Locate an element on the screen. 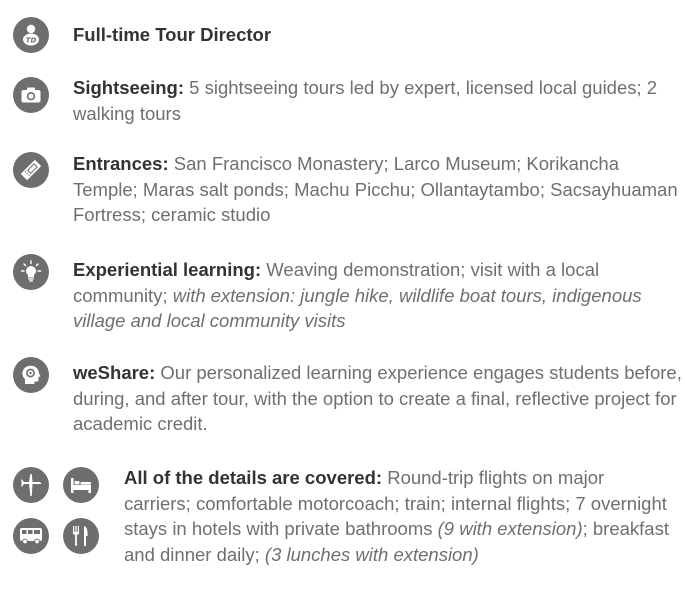  feature-extension-note: (3 lunches with extension) is located at coordinates (371, 554).